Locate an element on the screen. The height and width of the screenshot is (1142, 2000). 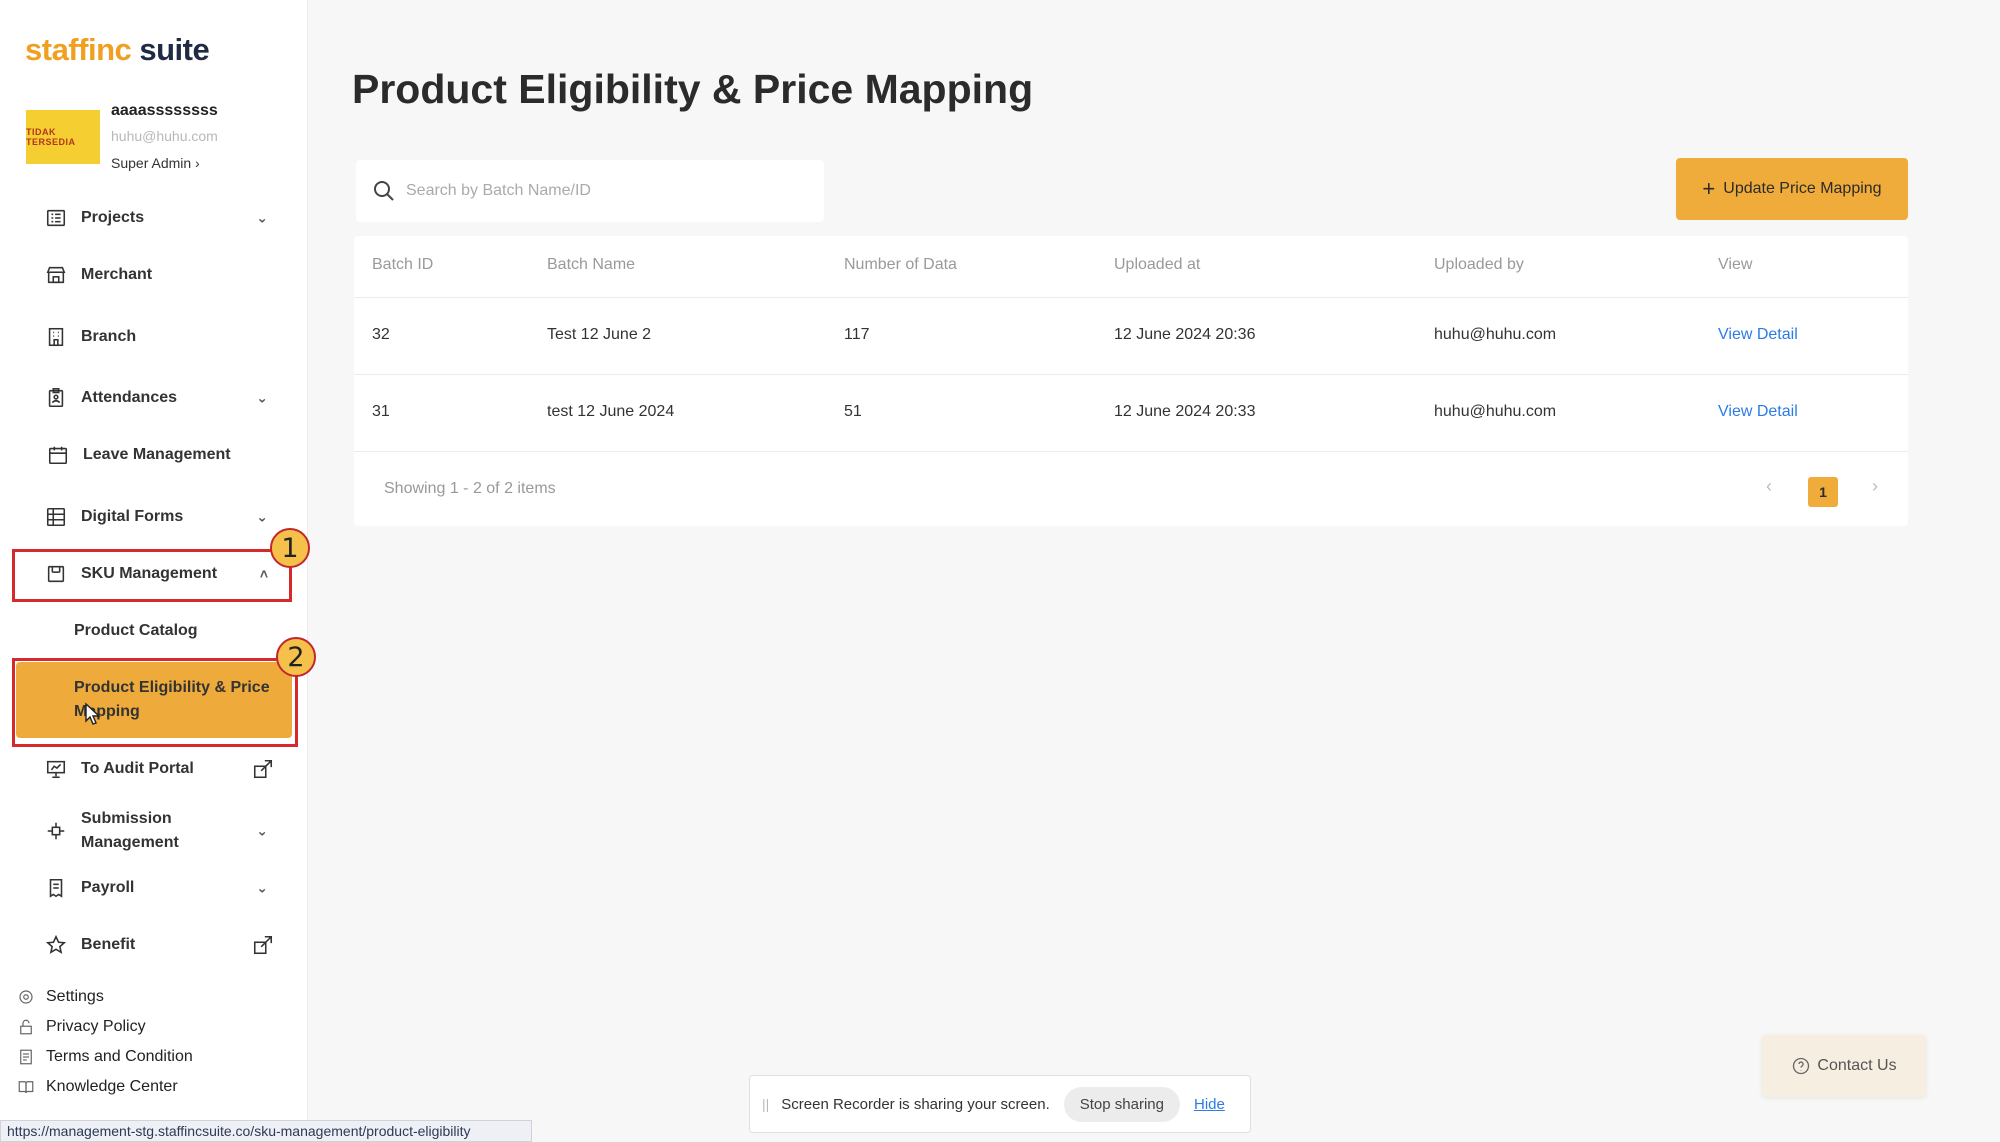
app-logo: staffinc suite is located at coordinates (117, 50).